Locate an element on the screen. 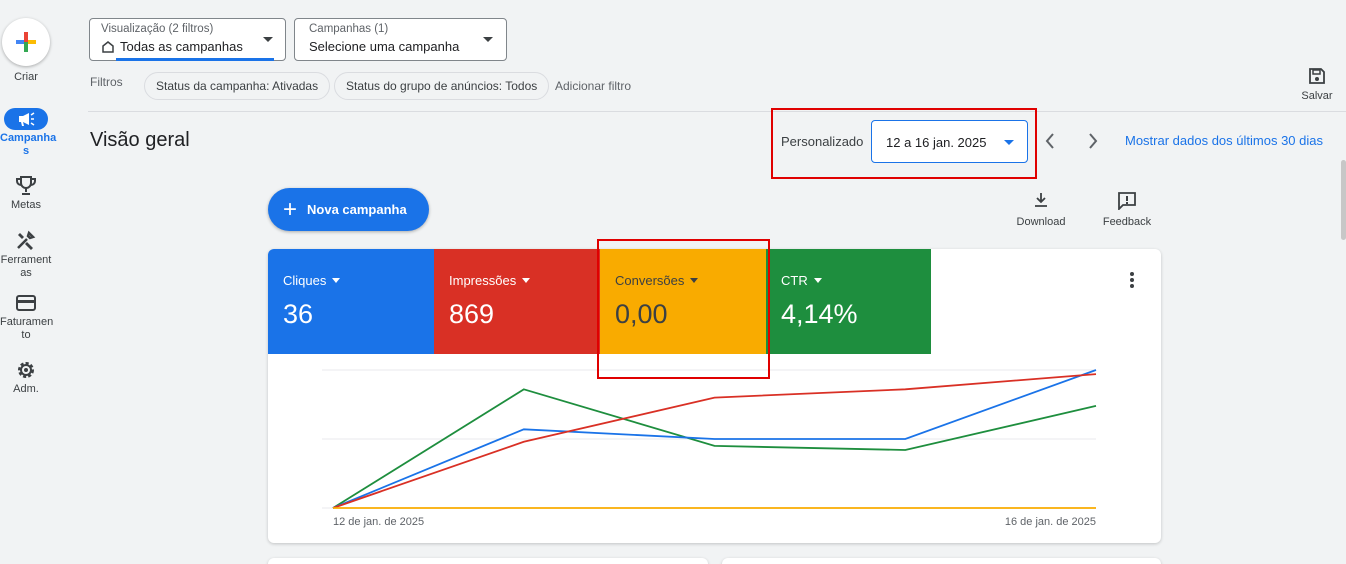  megaphone-icon is located at coordinates (27, 119).